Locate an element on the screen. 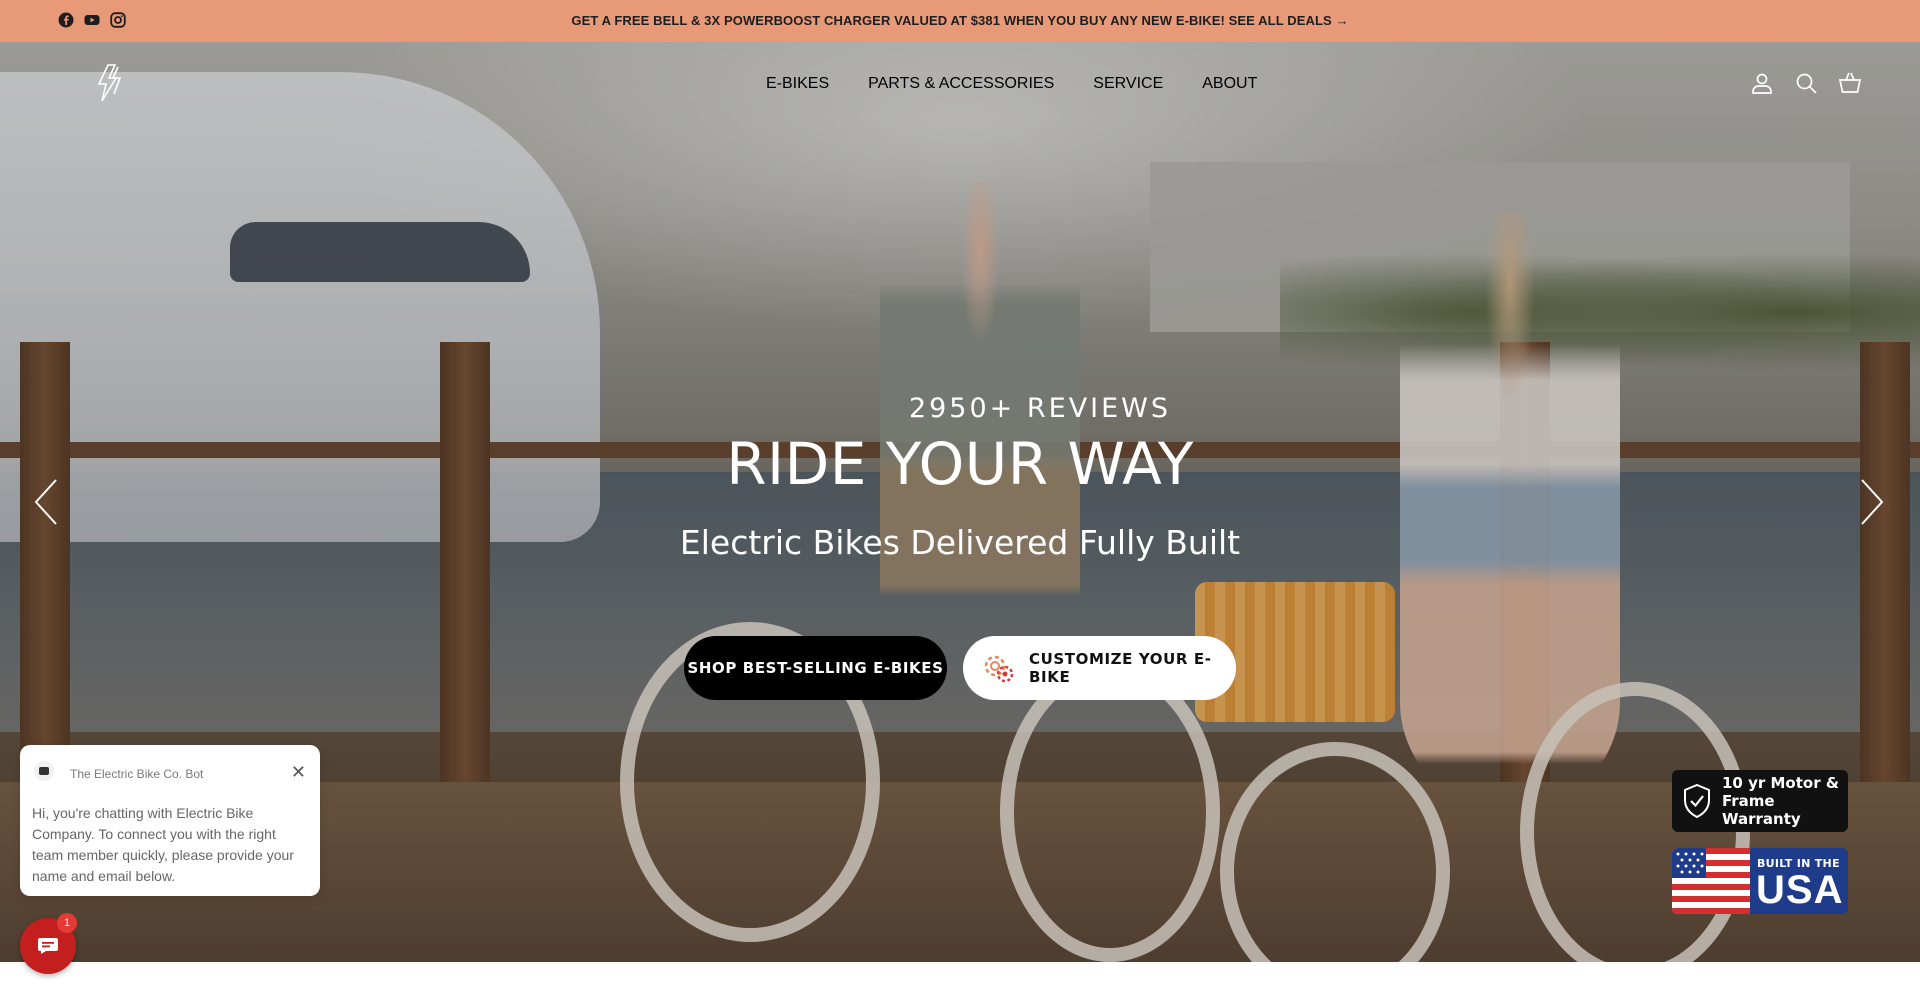 The height and width of the screenshot is (993, 1920). header-actions is located at coordinates (1806, 83).